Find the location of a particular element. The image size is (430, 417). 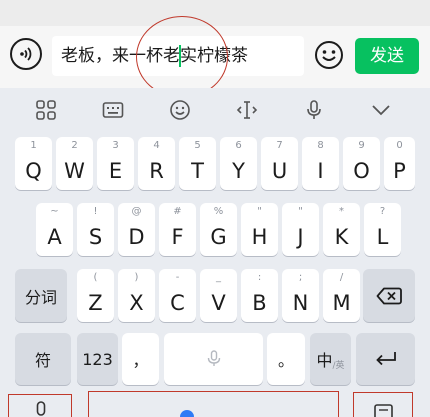

key-a-secondary: ~ is located at coordinates (54, 211).